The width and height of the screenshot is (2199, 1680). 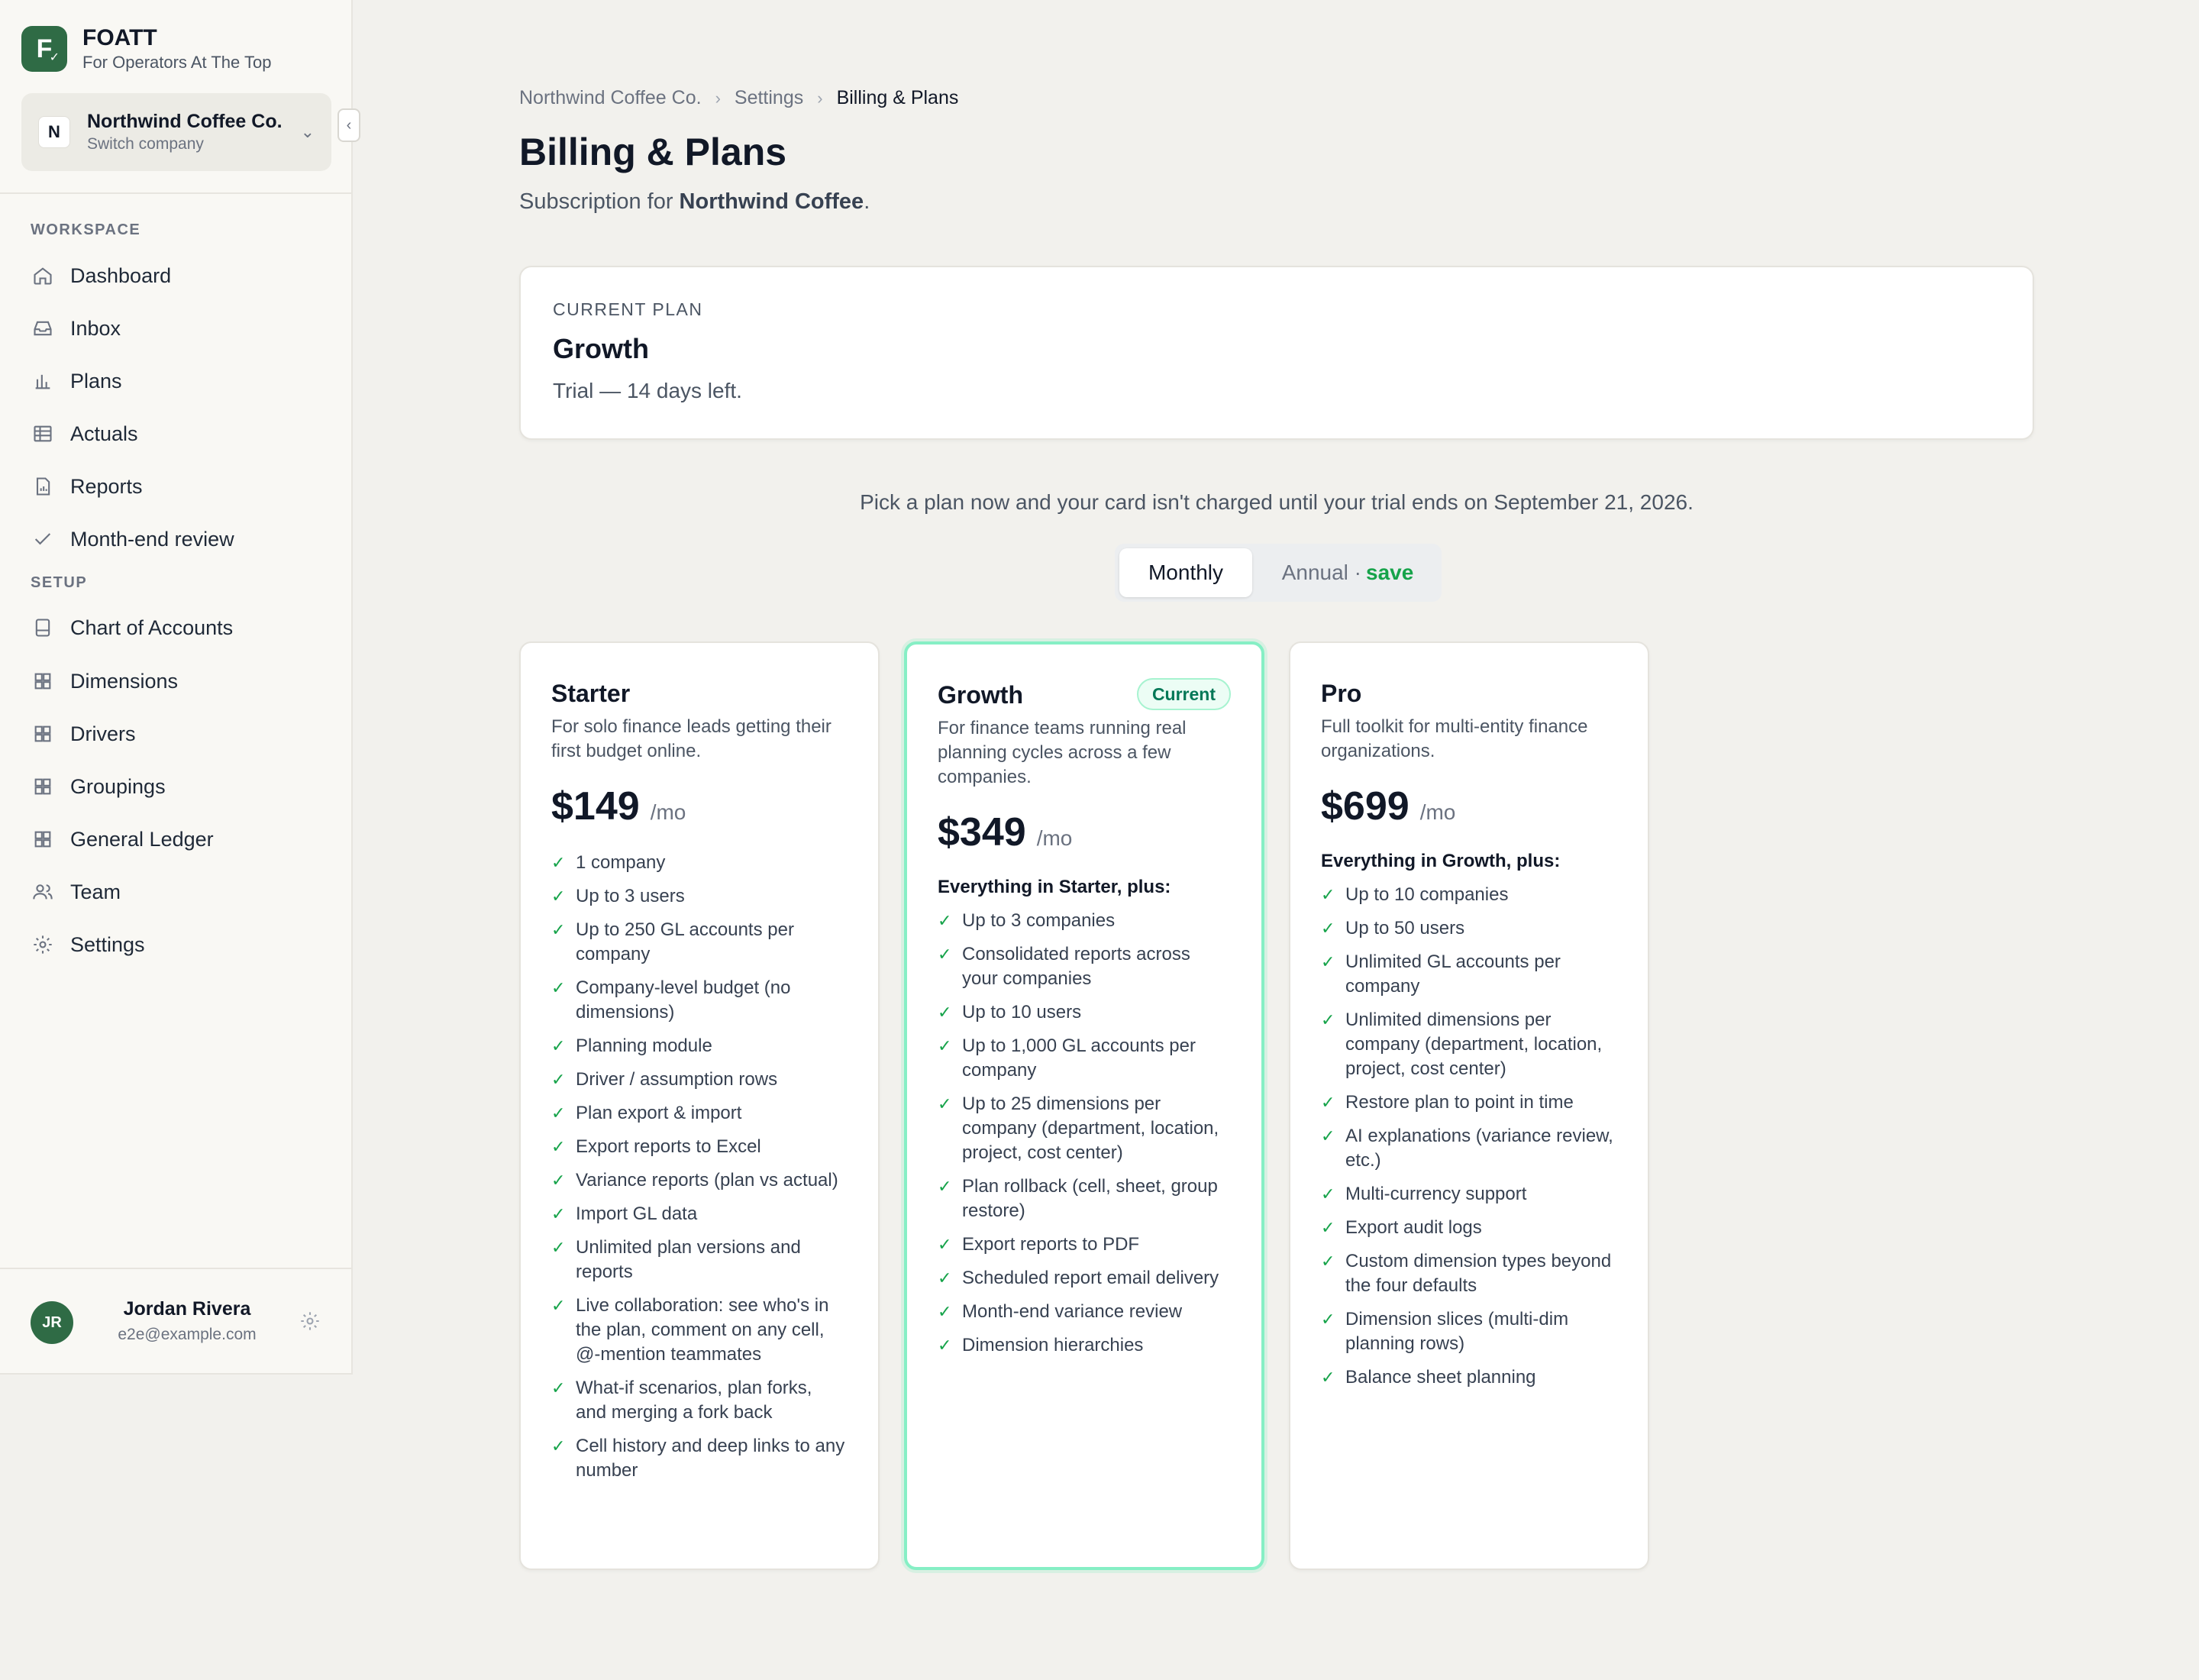 What do you see at coordinates (771, 202) in the screenshot?
I see `subtitle-company: Northwind Coffee` at bounding box center [771, 202].